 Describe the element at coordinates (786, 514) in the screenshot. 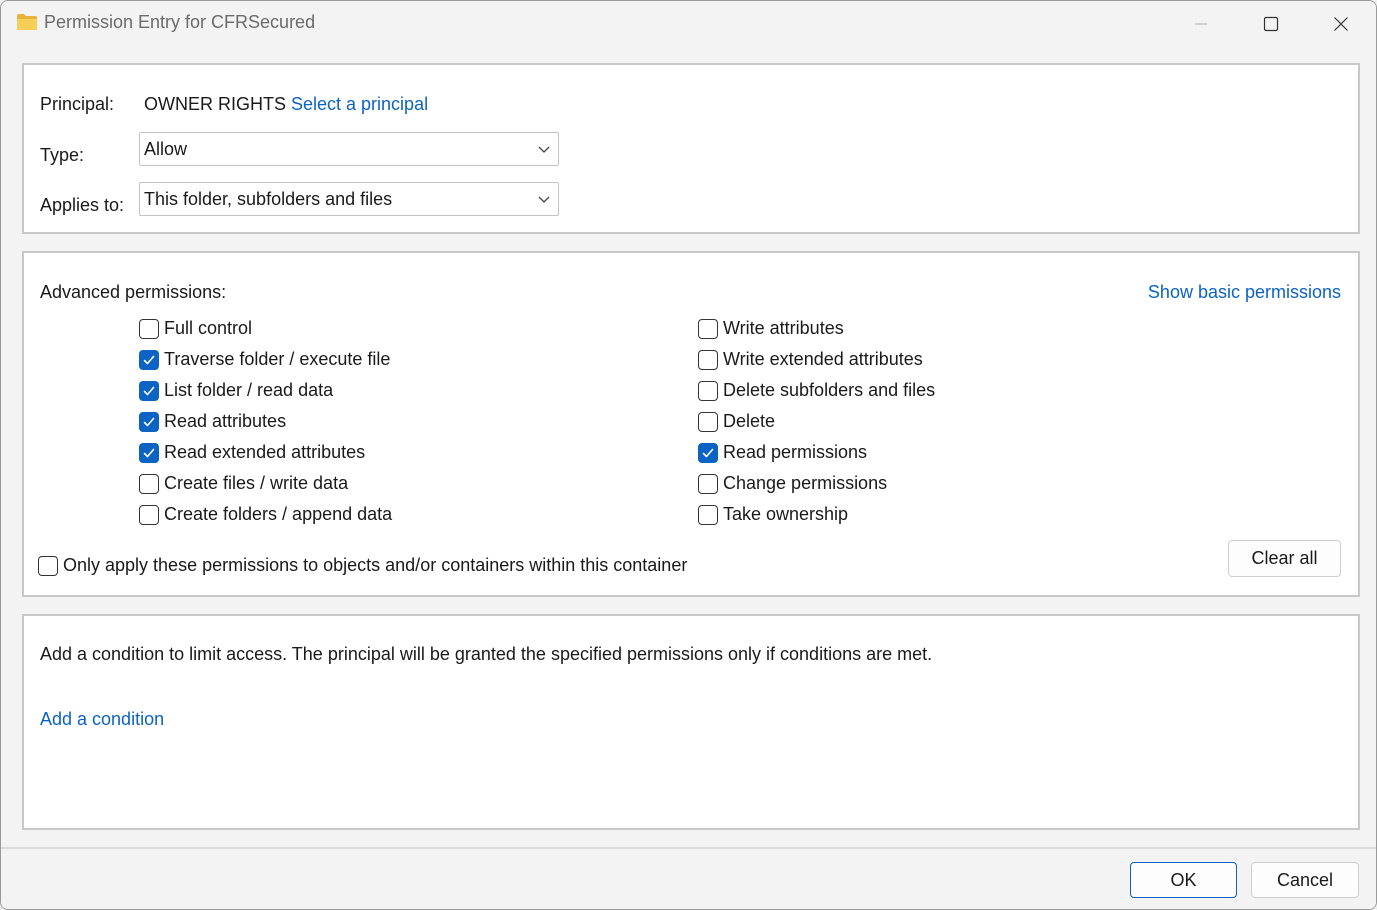

I see `permission-label: Take ownership` at that location.